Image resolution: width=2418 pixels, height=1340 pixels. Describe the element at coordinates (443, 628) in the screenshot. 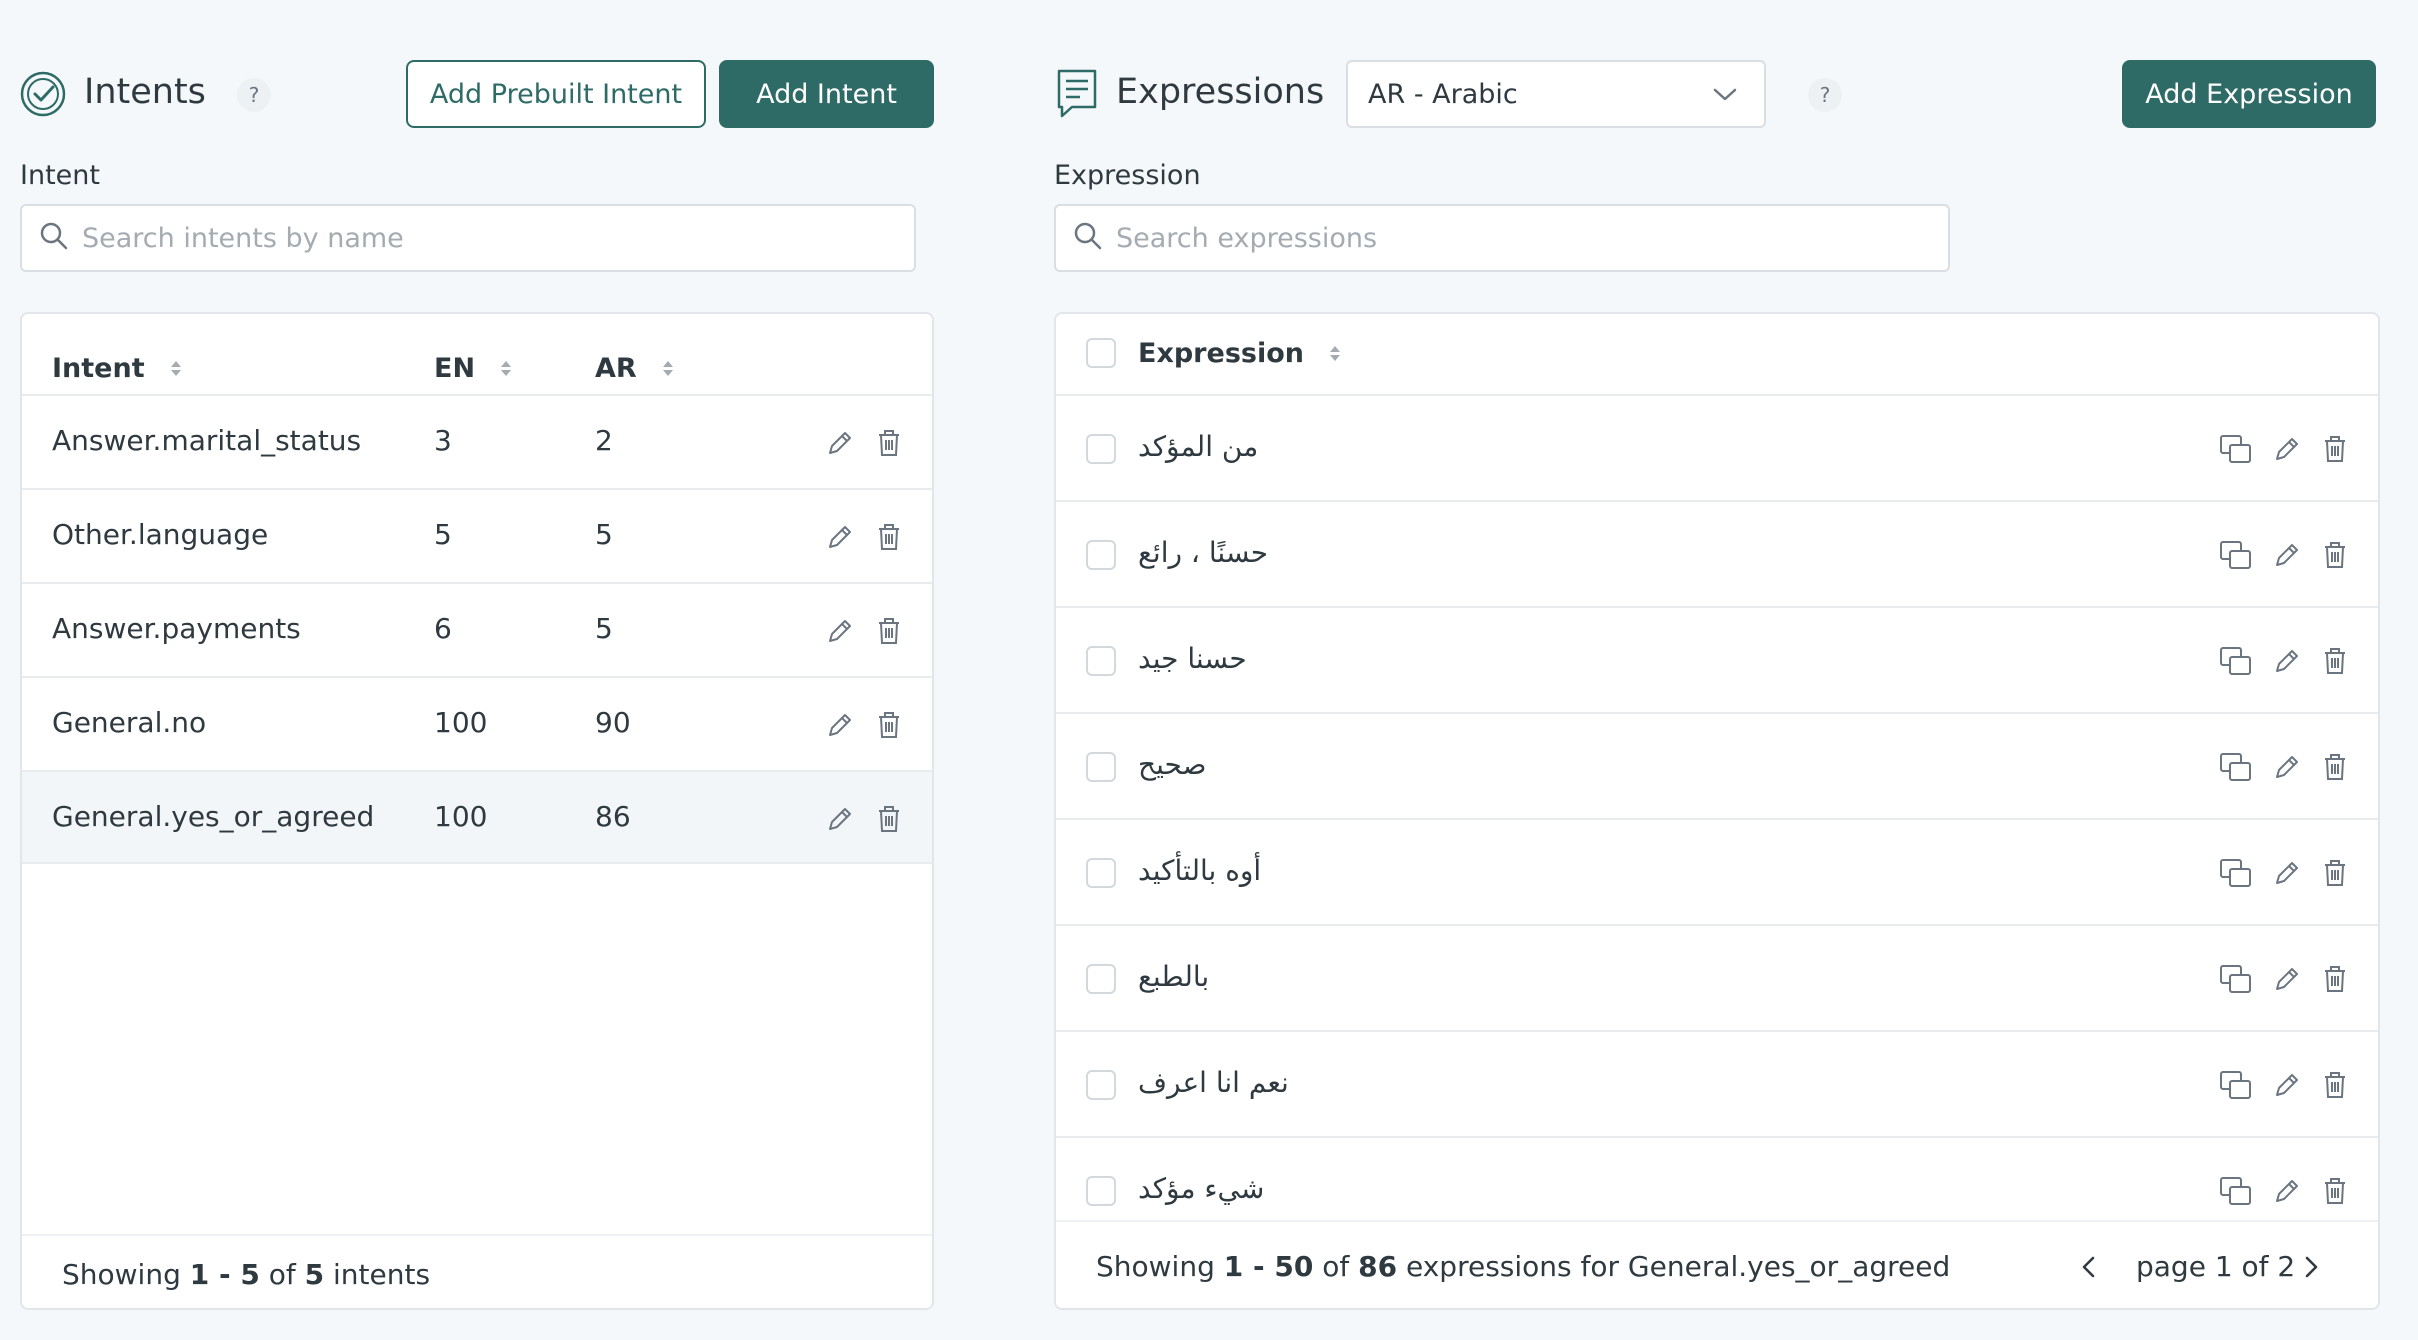

I see `intent-en-count: 6` at that location.